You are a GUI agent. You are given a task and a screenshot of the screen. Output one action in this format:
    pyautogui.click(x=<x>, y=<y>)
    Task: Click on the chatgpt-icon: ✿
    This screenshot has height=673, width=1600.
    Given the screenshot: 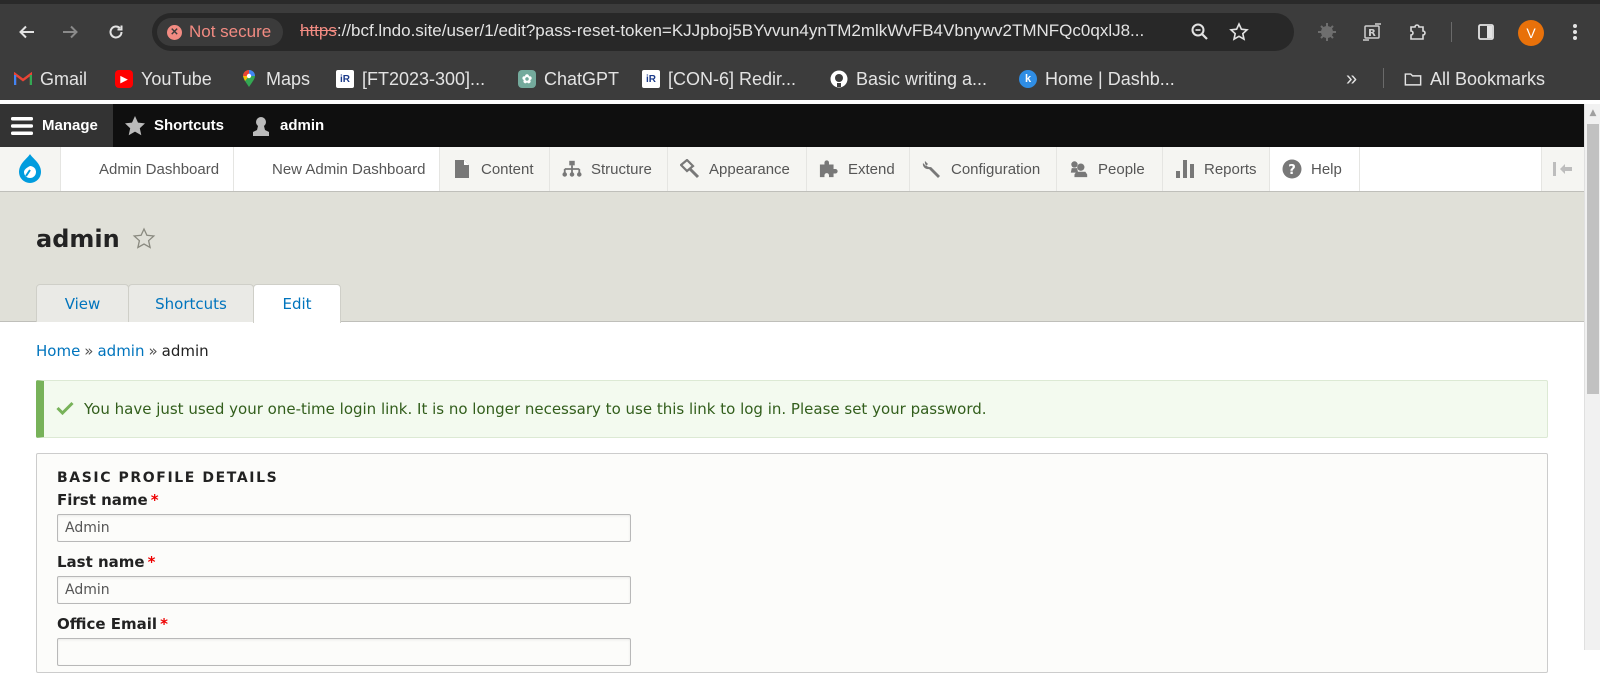 What is the action you would take?
    pyautogui.click(x=527, y=79)
    